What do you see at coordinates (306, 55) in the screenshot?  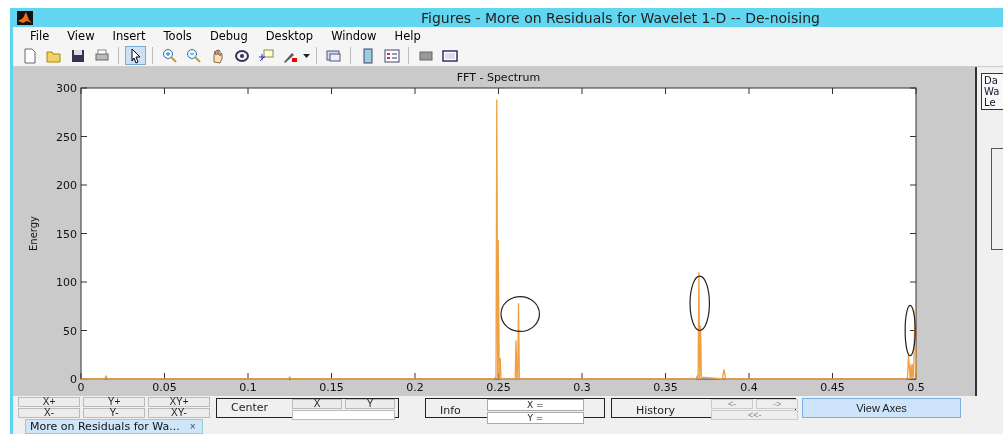 I see `caret-icon` at bounding box center [306, 55].